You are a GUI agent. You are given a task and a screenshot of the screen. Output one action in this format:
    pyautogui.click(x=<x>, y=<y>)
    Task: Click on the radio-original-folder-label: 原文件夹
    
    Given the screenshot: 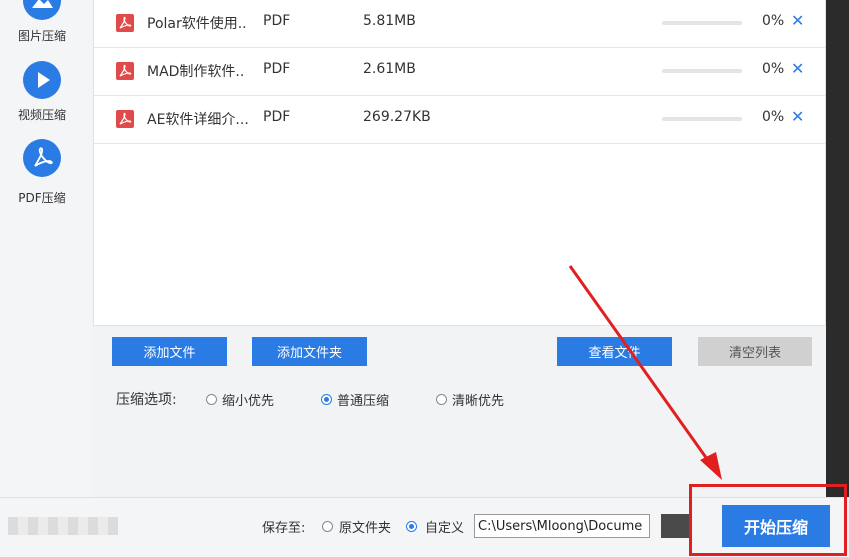 What is the action you would take?
    pyautogui.click(x=365, y=526)
    